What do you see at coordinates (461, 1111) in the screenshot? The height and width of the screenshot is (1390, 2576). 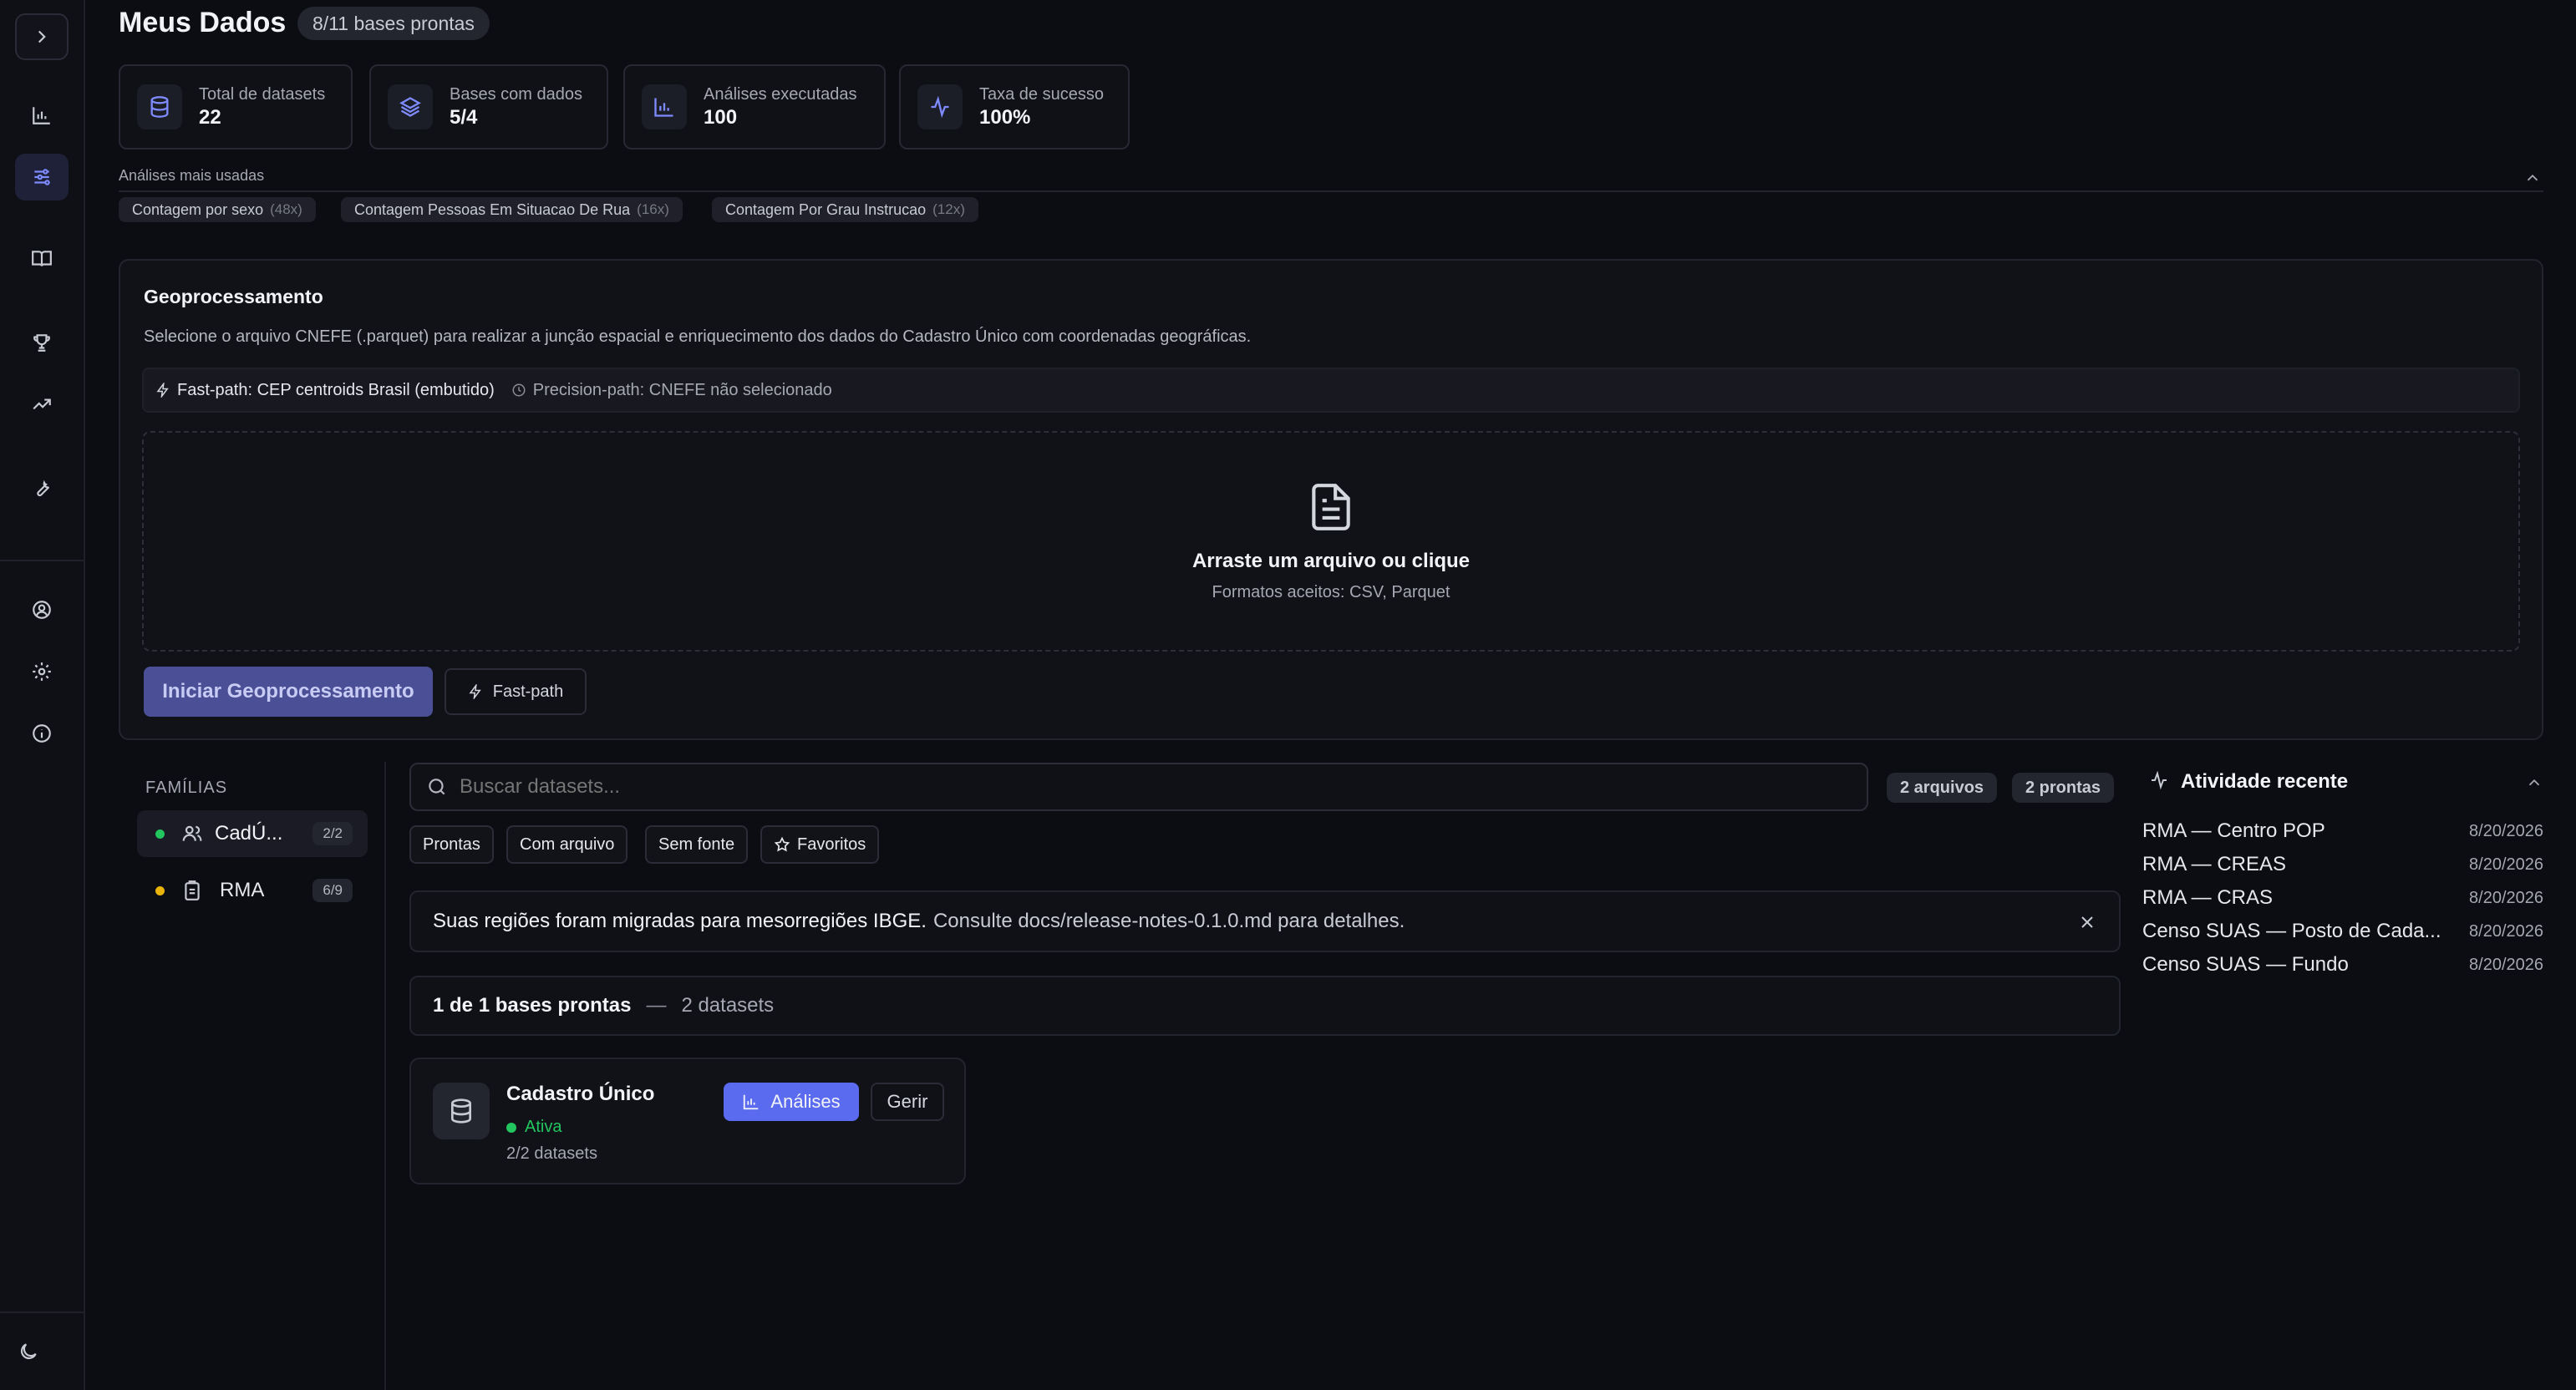 I see `database-icon` at bounding box center [461, 1111].